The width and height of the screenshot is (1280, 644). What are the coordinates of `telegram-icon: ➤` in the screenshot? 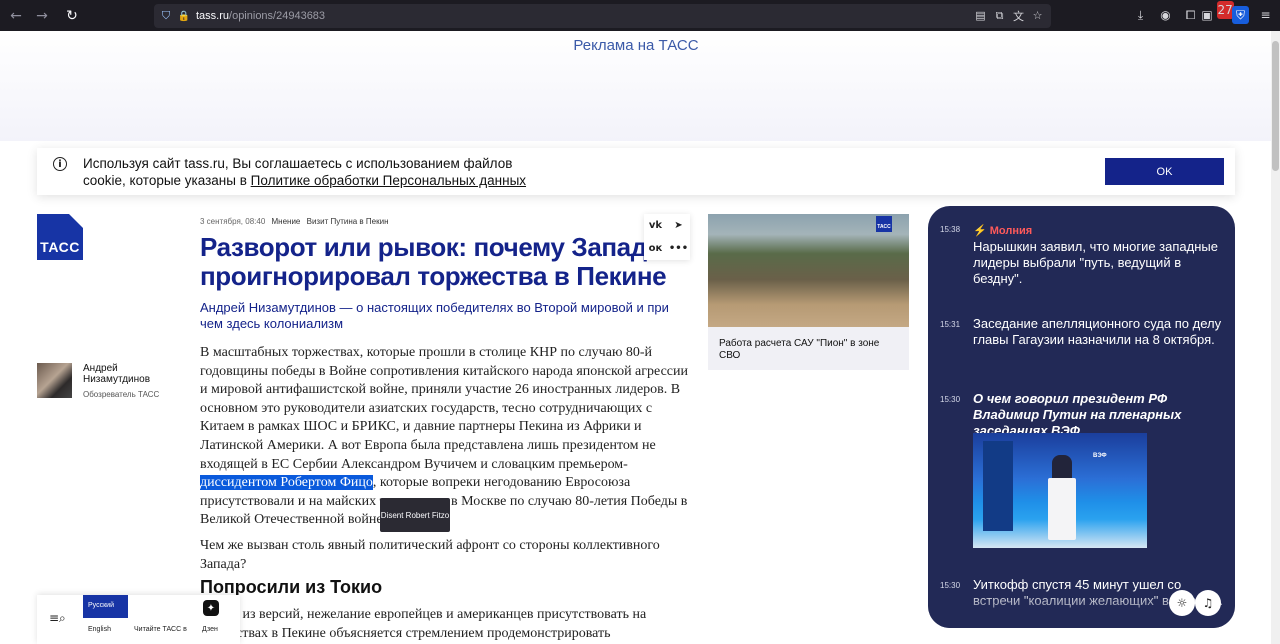 It's located at (678, 225).